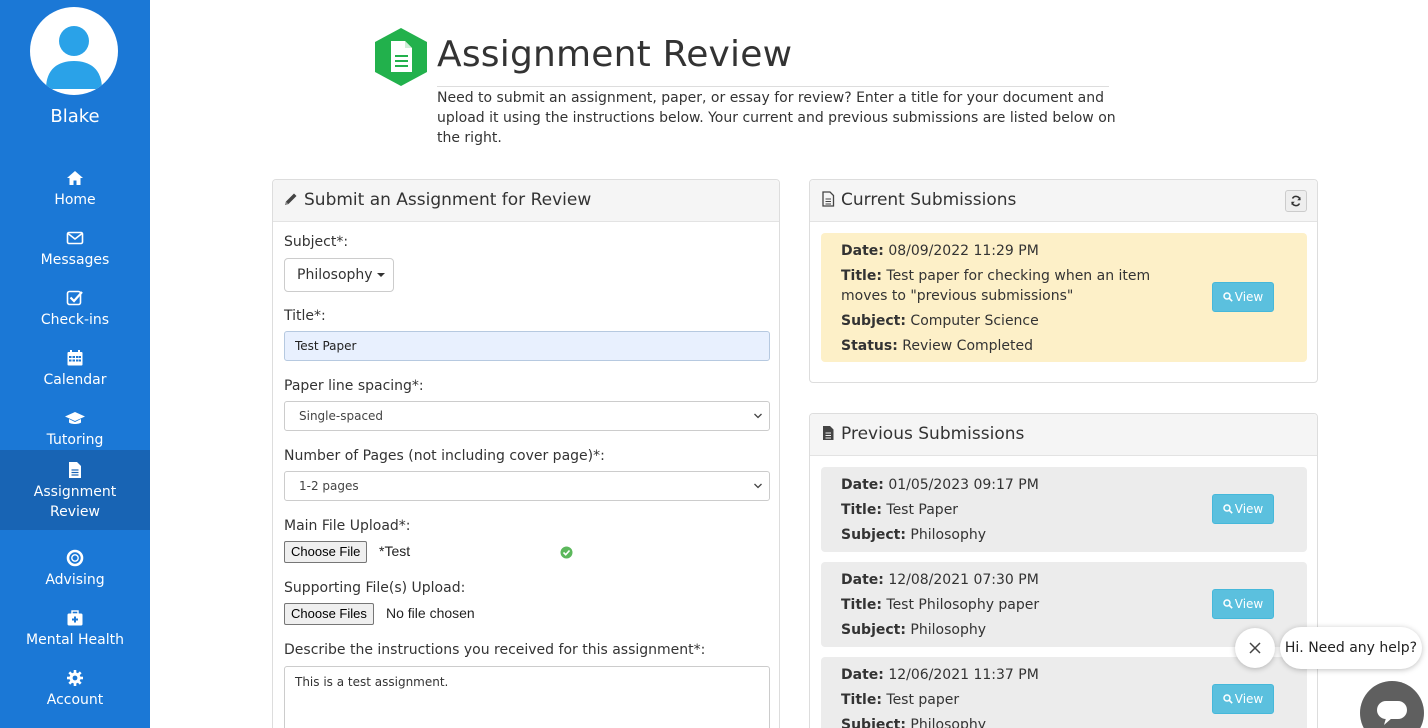 Image resolution: width=1428 pixels, height=728 pixels. What do you see at coordinates (75, 580) in the screenshot?
I see `sidebar-item-label: Advising` at bounding box center [75, 580].